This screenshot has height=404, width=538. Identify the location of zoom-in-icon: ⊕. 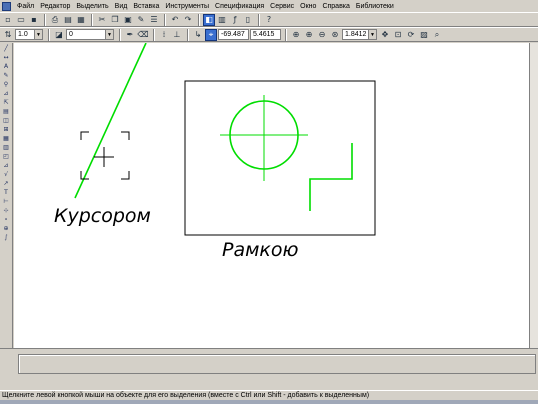
(309, 35).